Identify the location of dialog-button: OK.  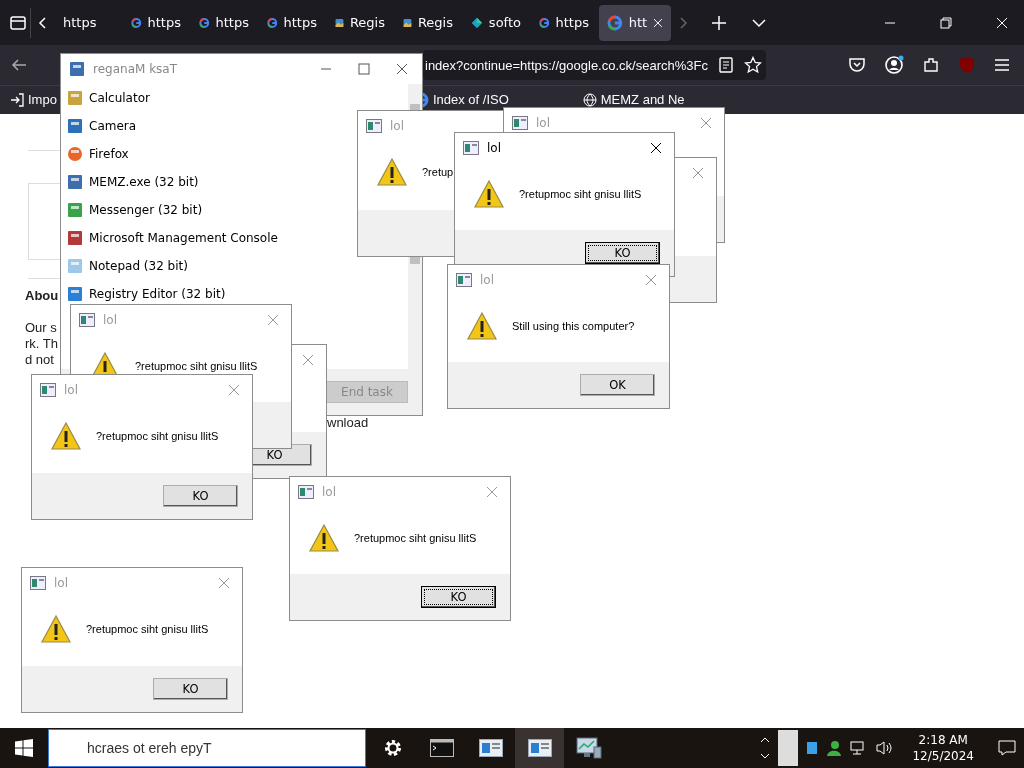
(617, 385).